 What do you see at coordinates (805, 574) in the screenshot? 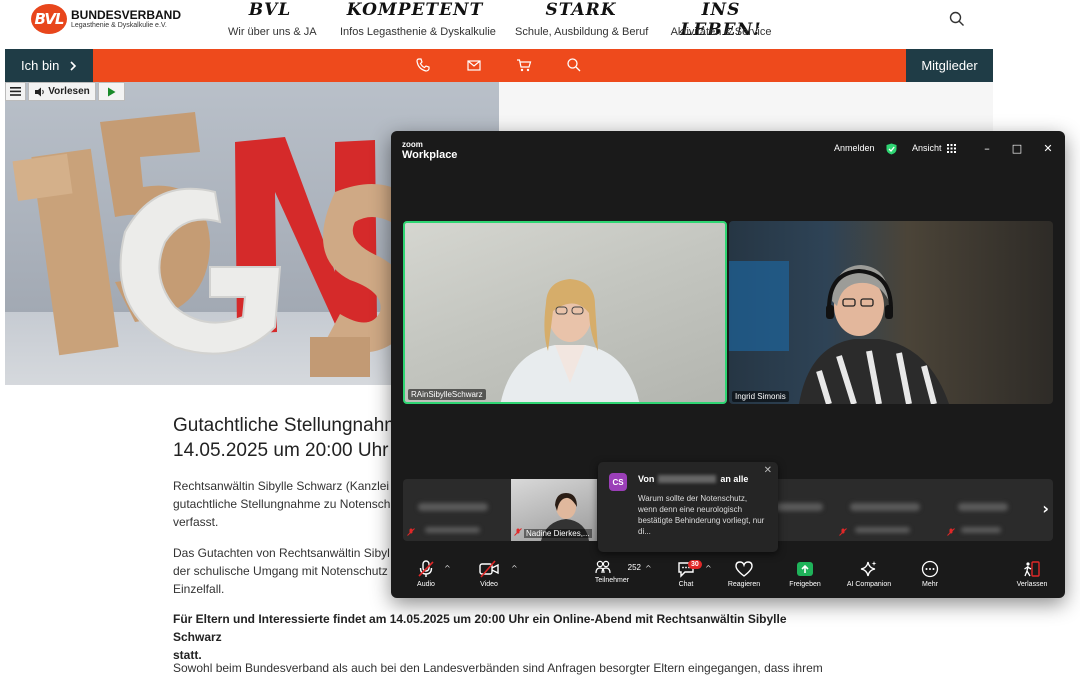
I see `share-button: Freigeben` at bounding box center [805, 574].